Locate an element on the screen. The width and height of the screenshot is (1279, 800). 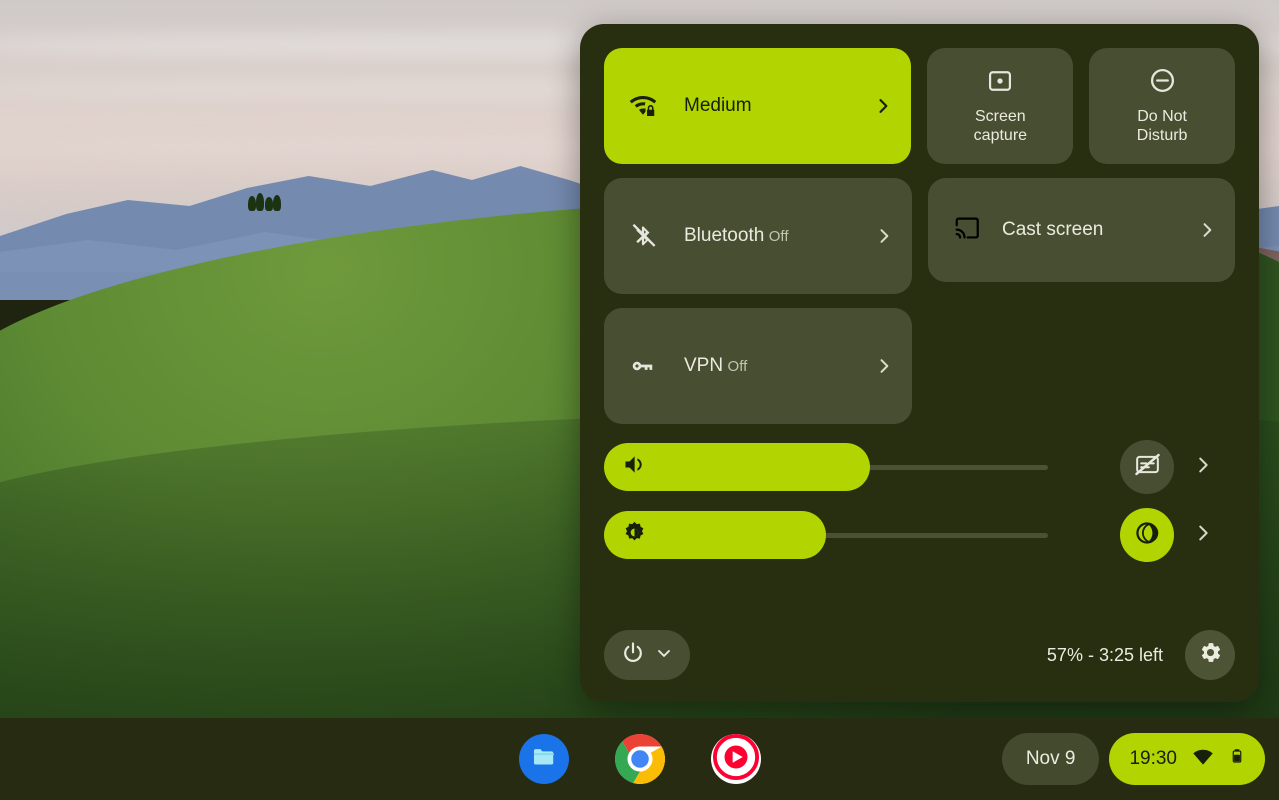
volume-slider-row is located at coordinates (919, 467).